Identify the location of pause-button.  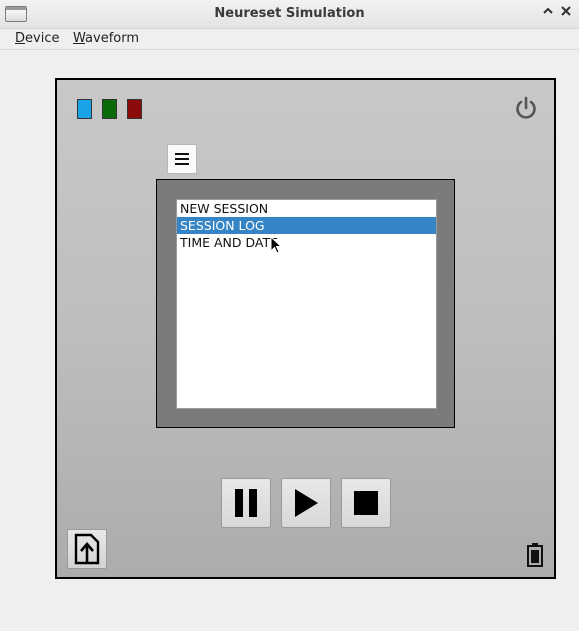
(246, 503).